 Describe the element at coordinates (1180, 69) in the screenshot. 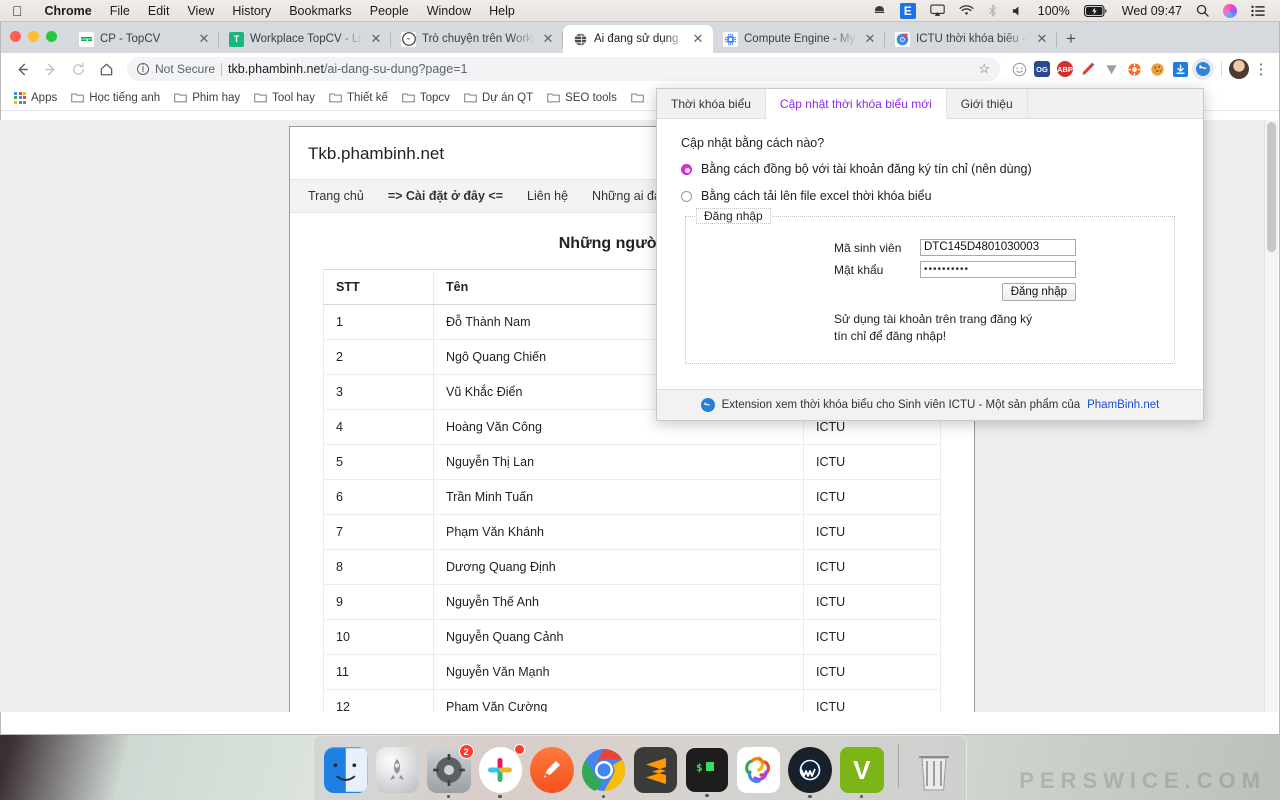

I see `download-icon` at that location.